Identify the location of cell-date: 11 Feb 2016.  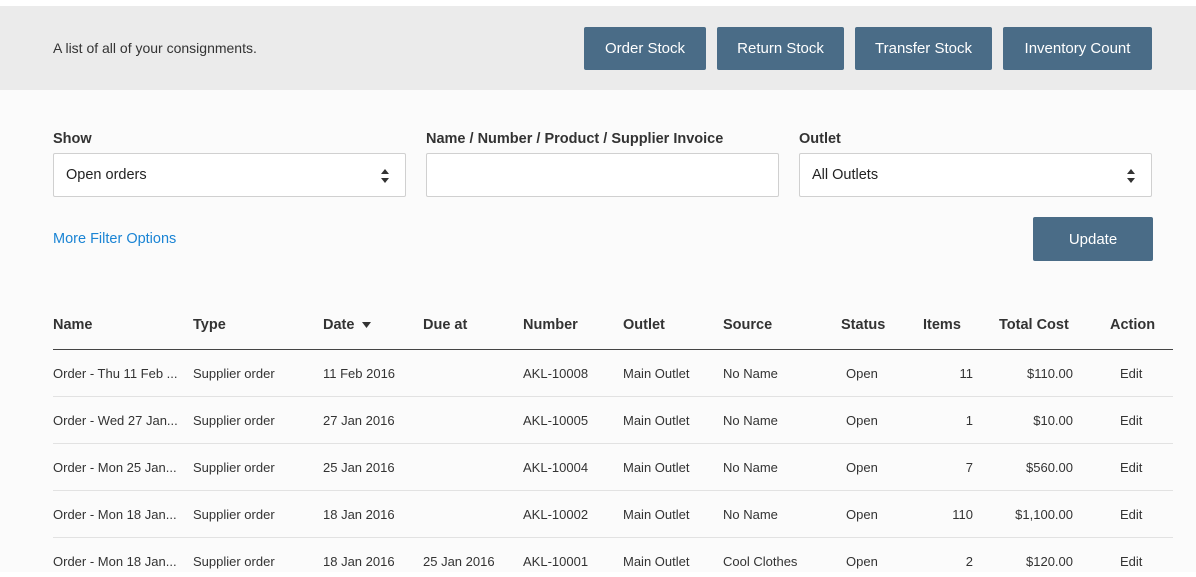
(359, 373).